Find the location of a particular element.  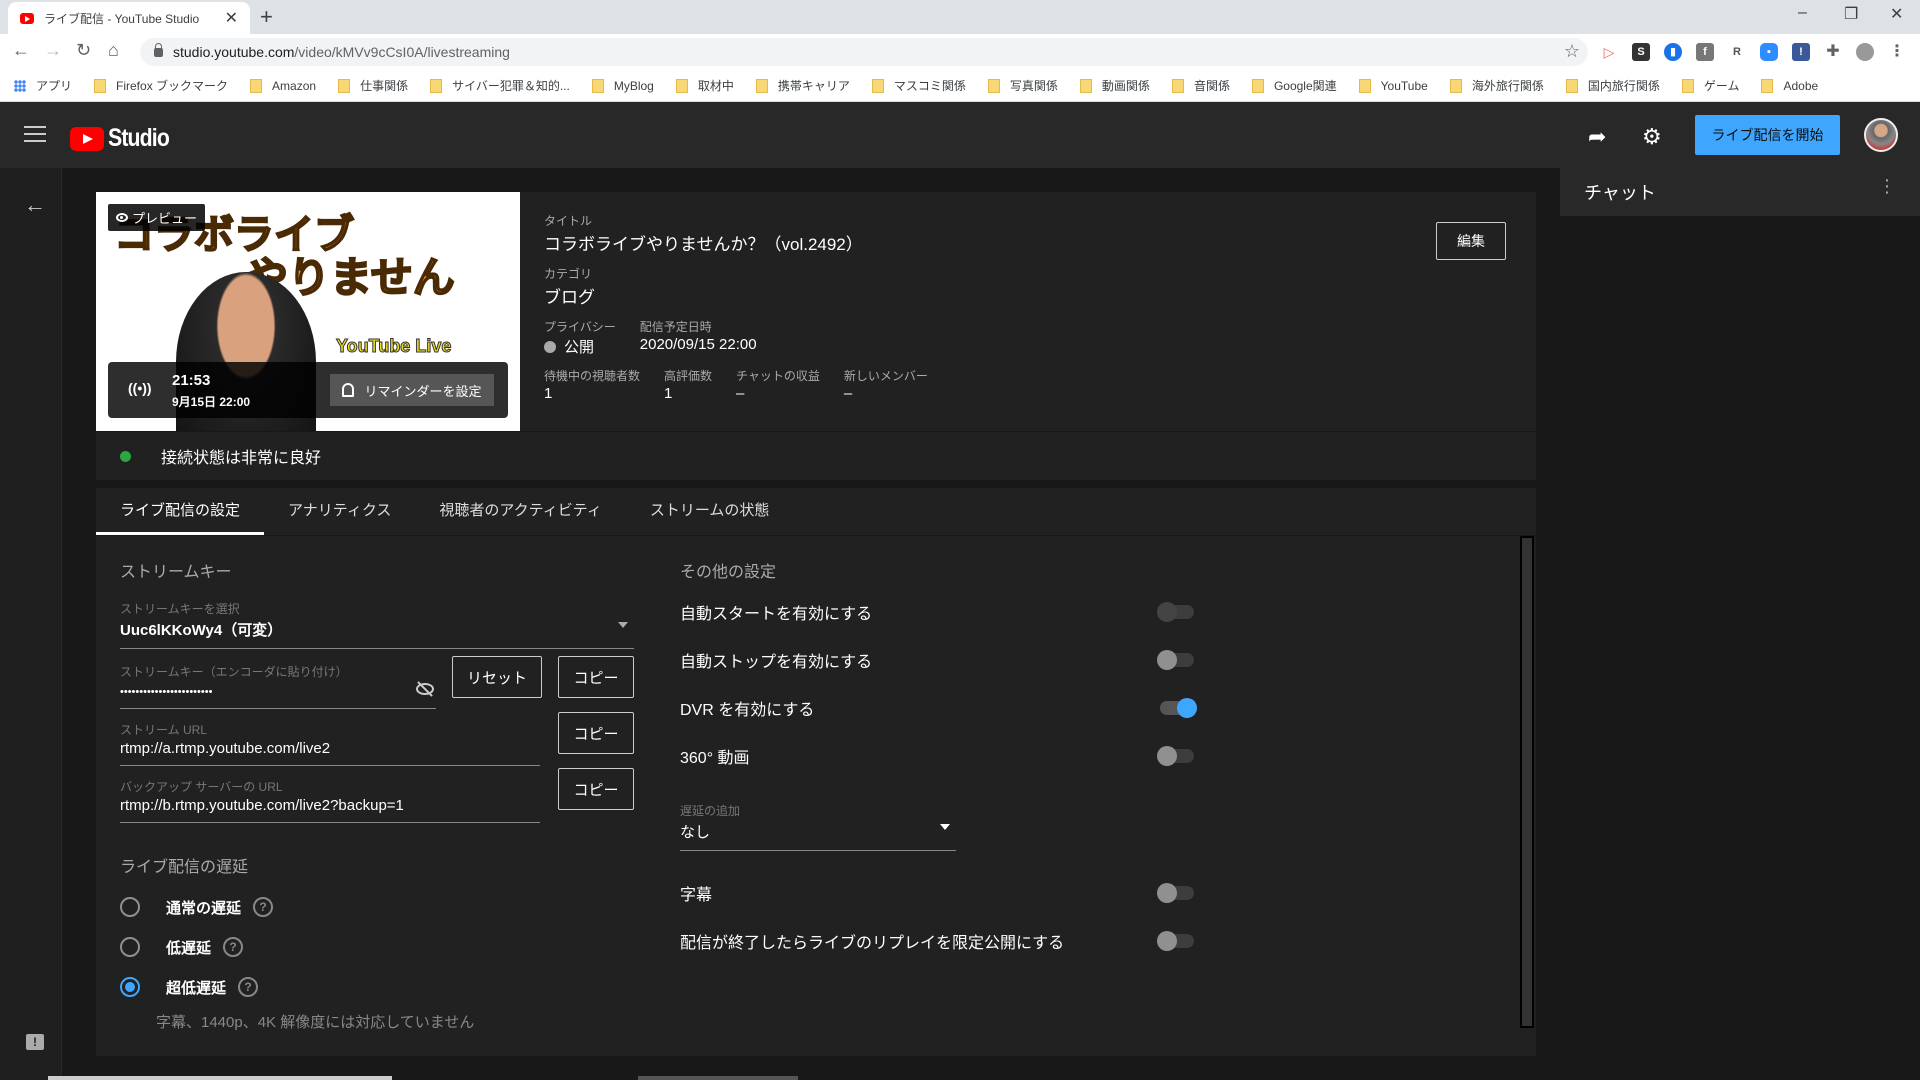

apps-grid-icon is located at coordinates (20, 85).